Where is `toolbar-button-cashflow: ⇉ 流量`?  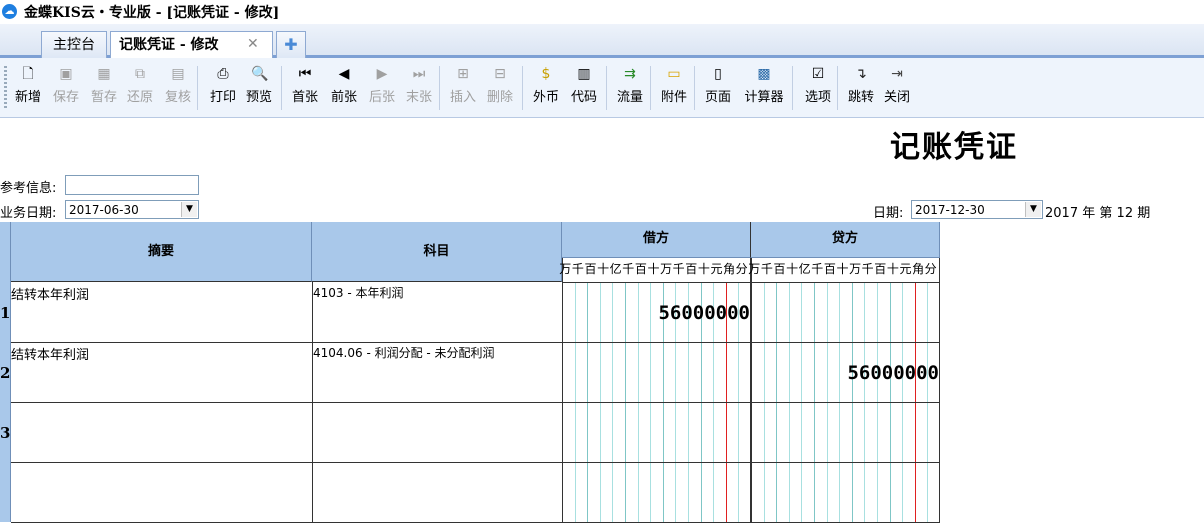 toolbar-button-cashflow: ⇉ 流量 is located at coordinates (630, 88).